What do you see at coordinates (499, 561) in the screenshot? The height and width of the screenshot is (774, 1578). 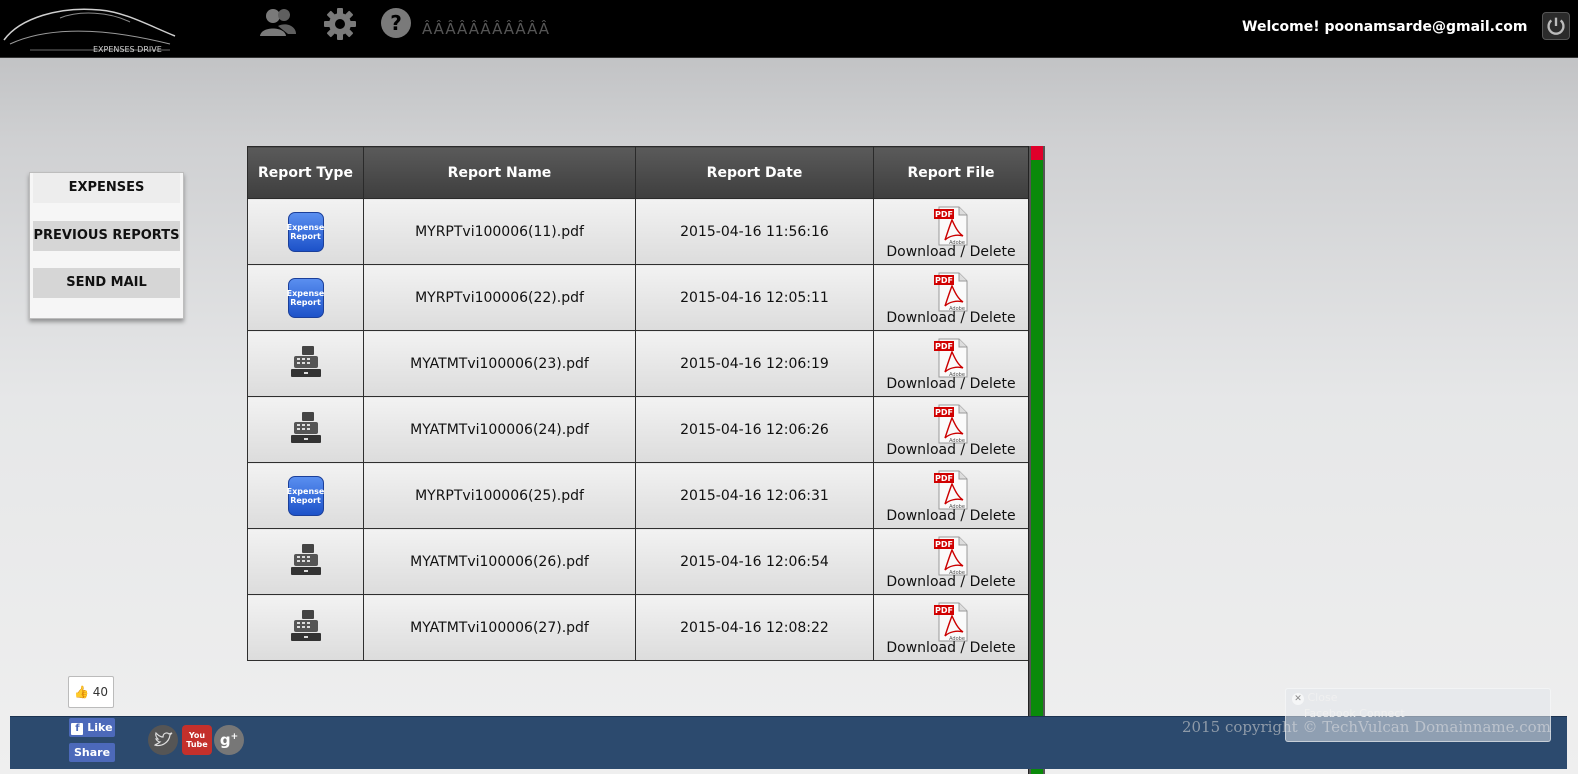 I see `report-name-cell: MYATMTvi100006(26).pdf` at bounding box center [499, 561].